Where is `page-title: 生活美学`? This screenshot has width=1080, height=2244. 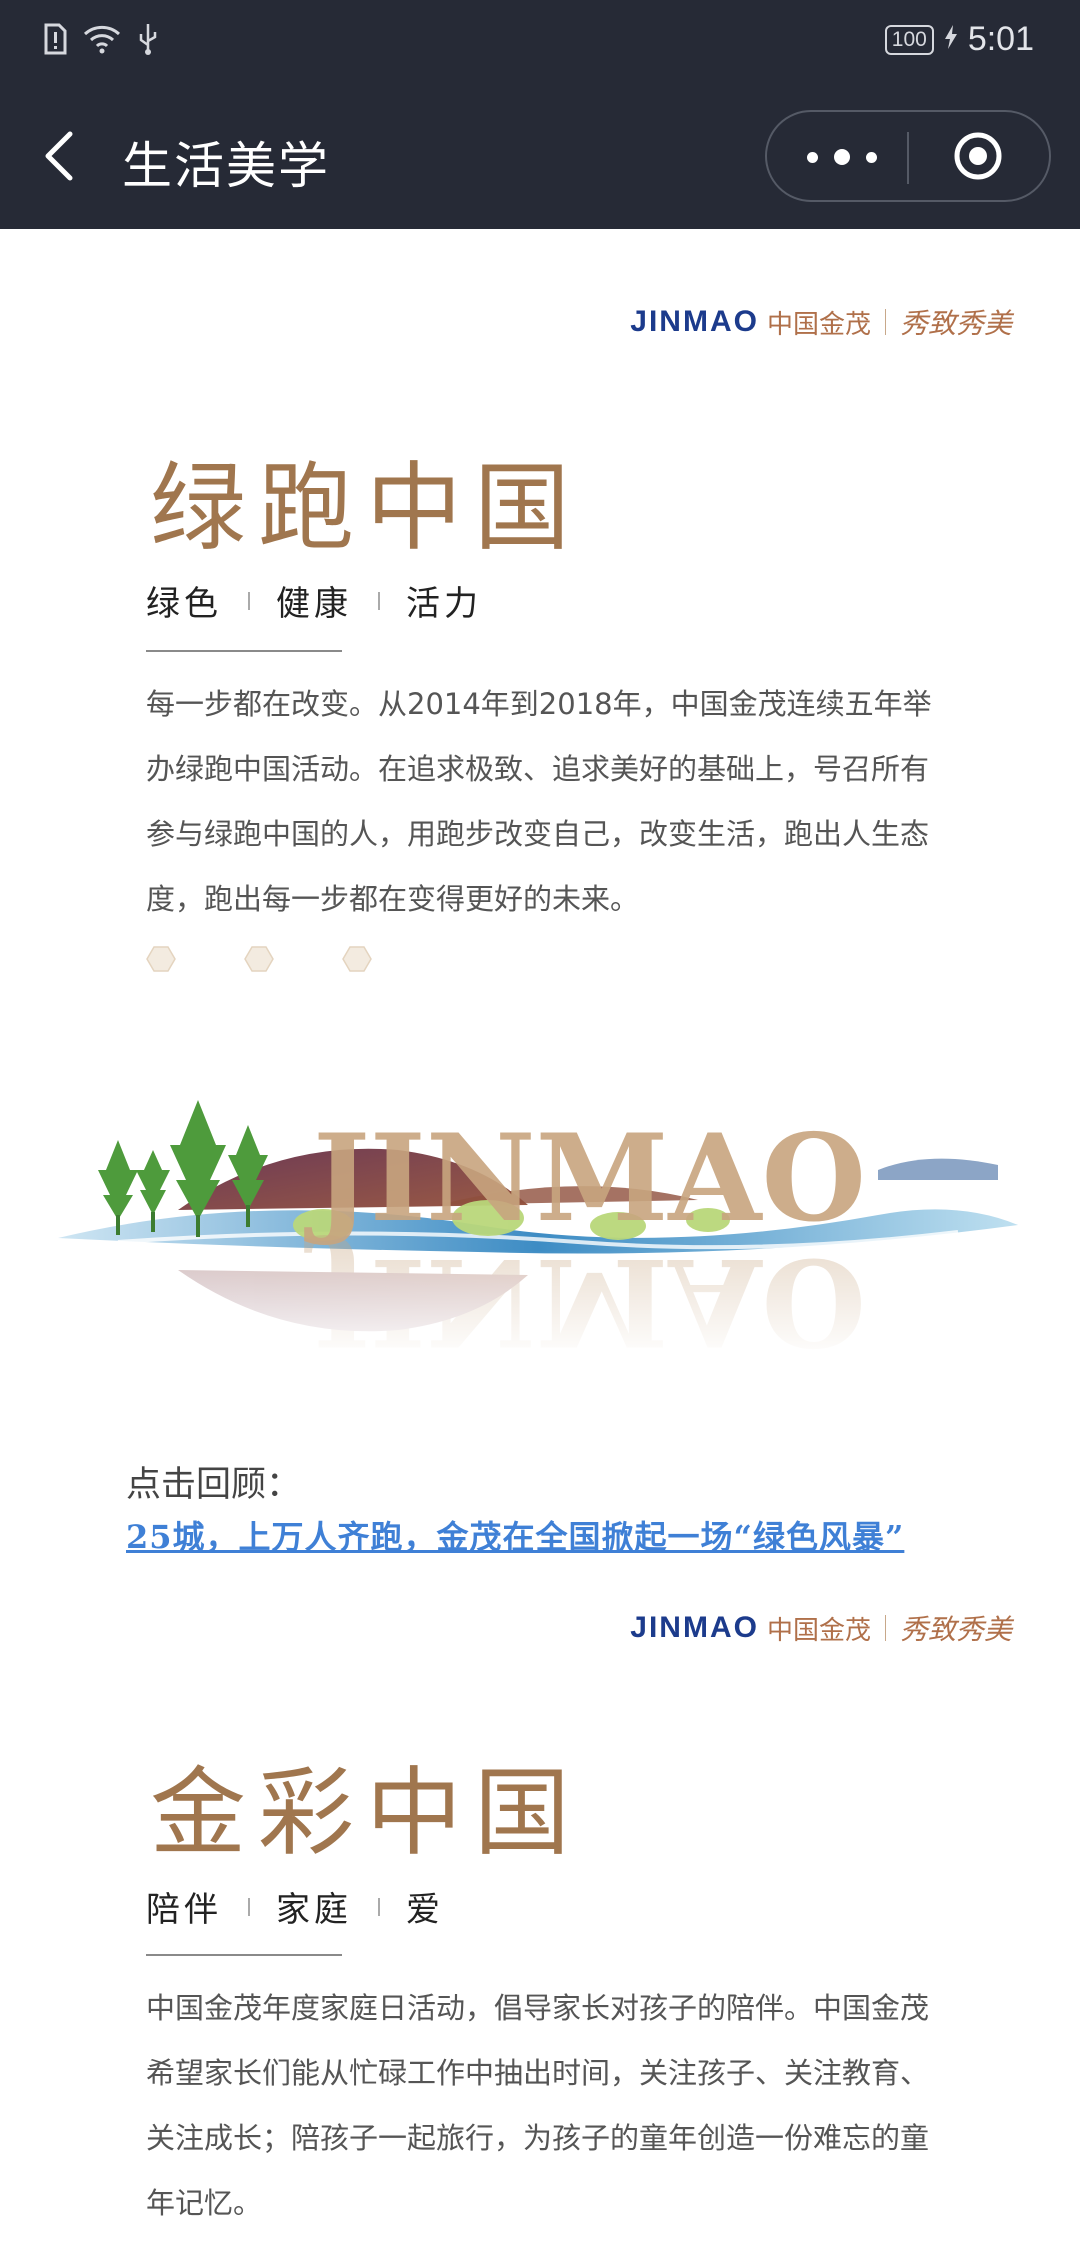 page-title: 生活美学 is located at coordinates (226, 166).